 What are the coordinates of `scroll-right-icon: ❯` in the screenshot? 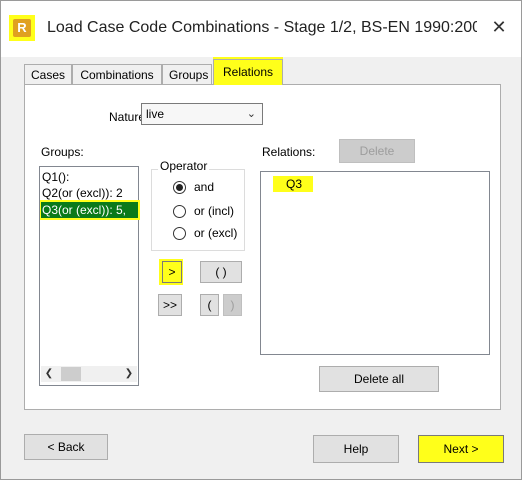 It's located at (129, 374).